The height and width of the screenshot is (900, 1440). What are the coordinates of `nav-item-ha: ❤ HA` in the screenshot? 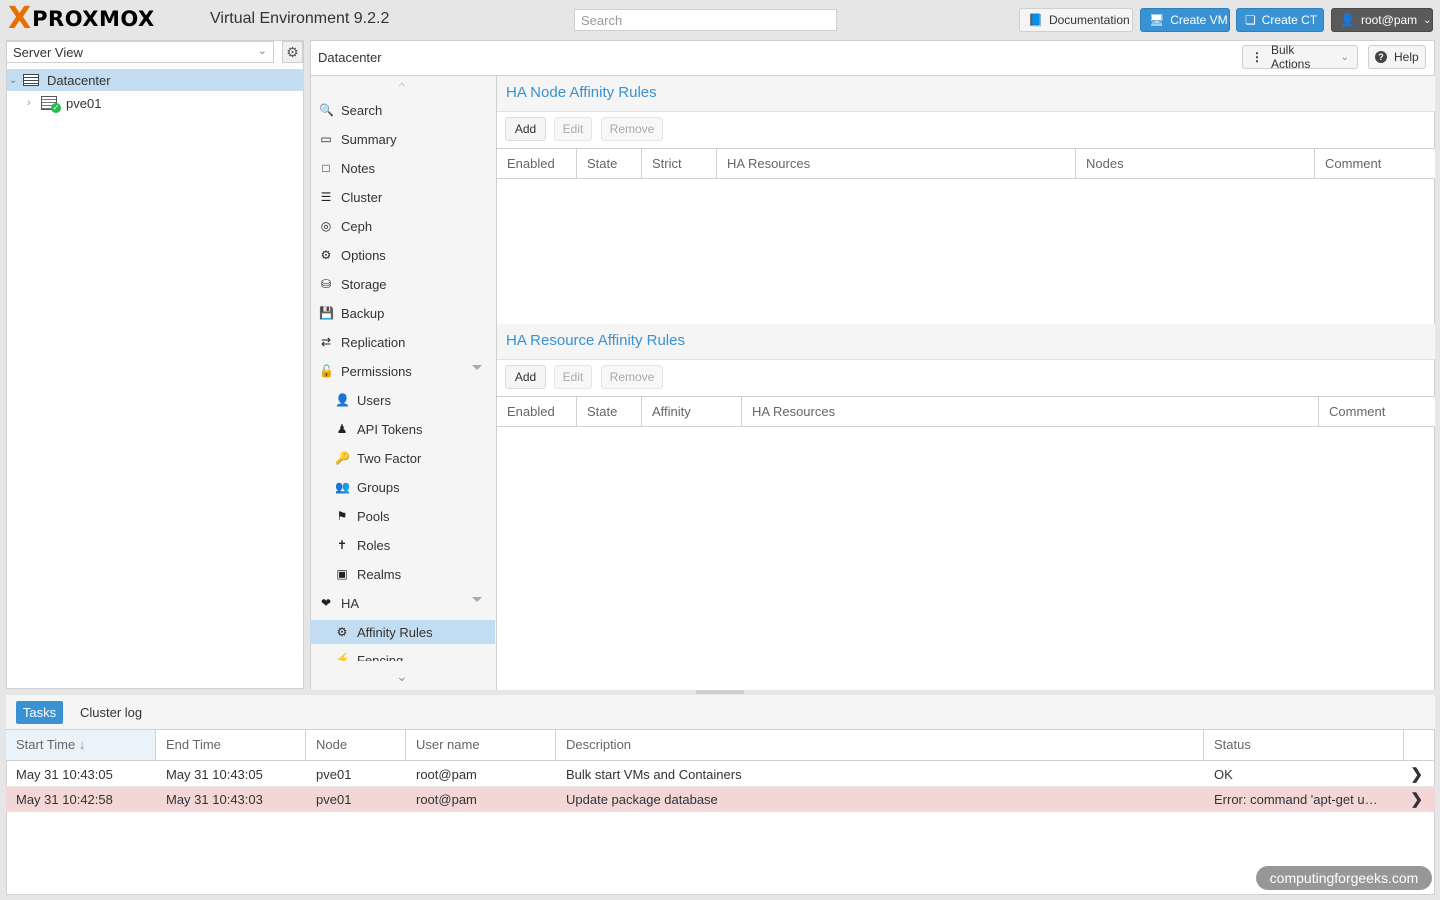 It's located at (402, 603).